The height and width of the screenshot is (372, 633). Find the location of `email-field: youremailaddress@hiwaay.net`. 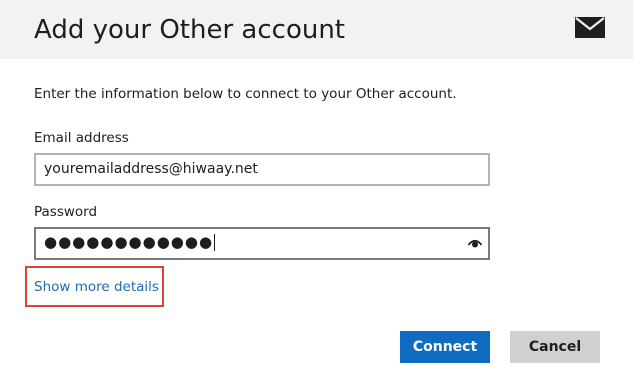

email-field: youremailaddress@hiwaay.net is located at coordinates (262, 169).